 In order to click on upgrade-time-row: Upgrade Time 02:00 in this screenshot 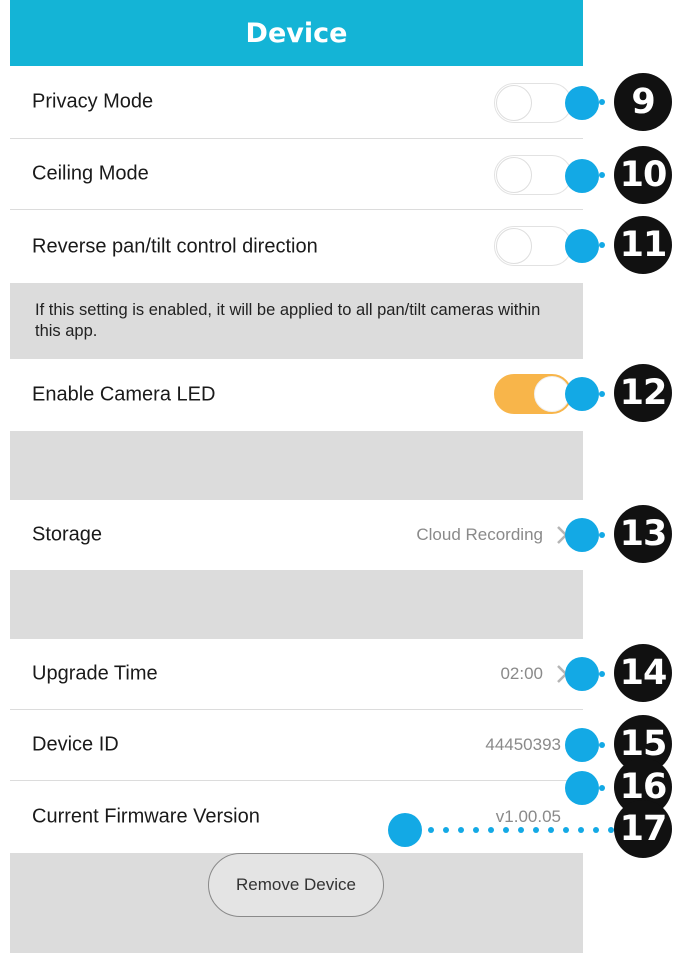, I will do `click(296, 674)`.